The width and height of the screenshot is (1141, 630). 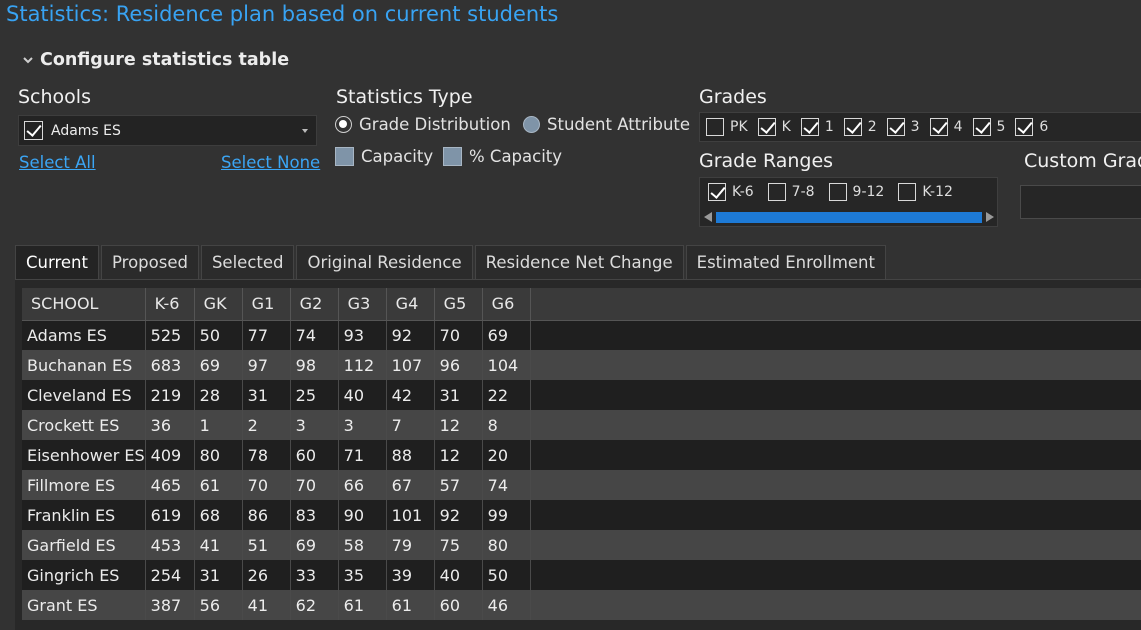 What do you see at coordinates (990, 217) in the screenshot?
I see `scroll-right-icon` at bounding box center [990, 217].